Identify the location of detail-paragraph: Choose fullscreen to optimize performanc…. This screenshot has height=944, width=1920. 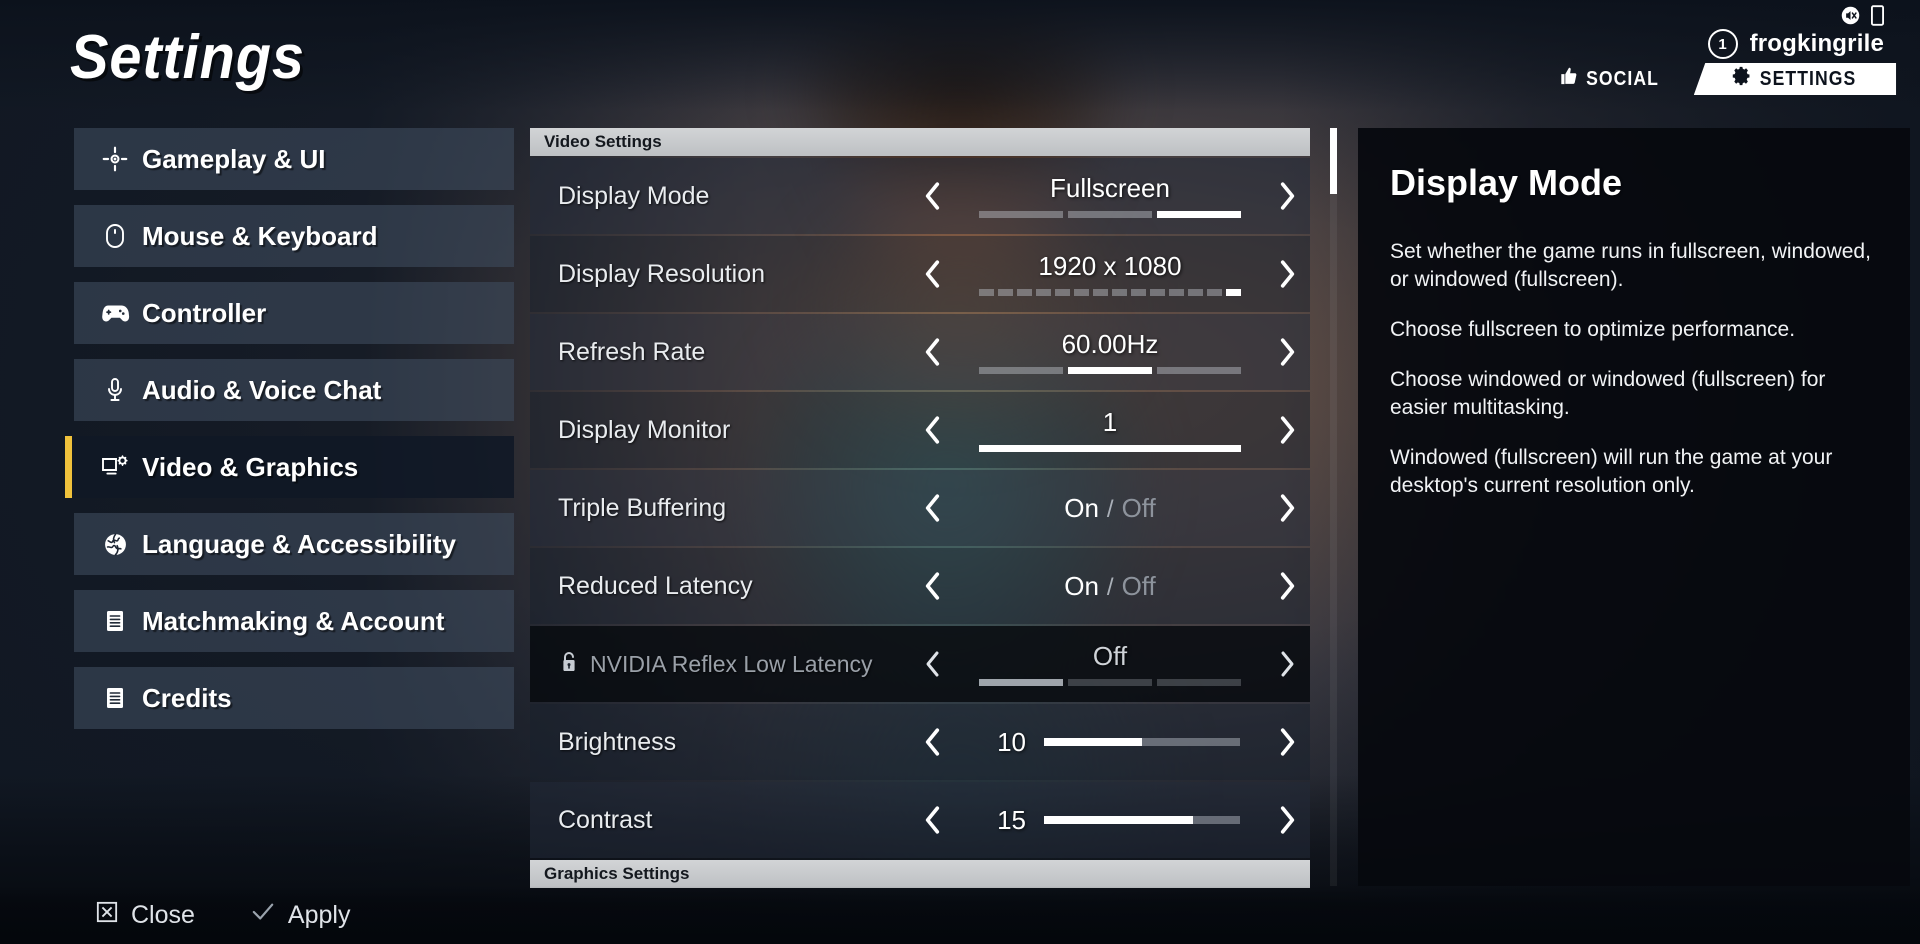
(1593, 329).